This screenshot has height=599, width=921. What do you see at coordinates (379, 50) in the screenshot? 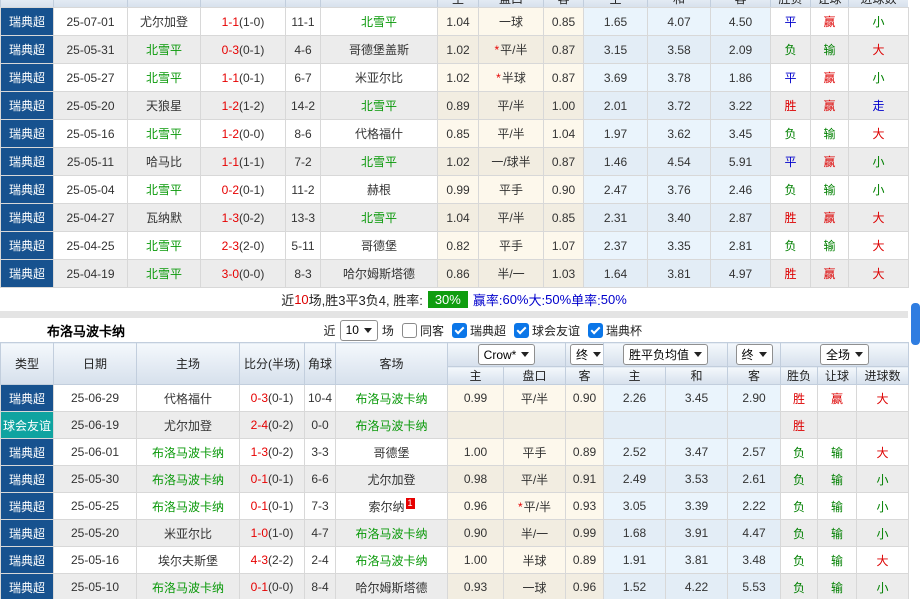
I see `away-team-name: 哥德堡盖斯` at bounding box center [379, 50].